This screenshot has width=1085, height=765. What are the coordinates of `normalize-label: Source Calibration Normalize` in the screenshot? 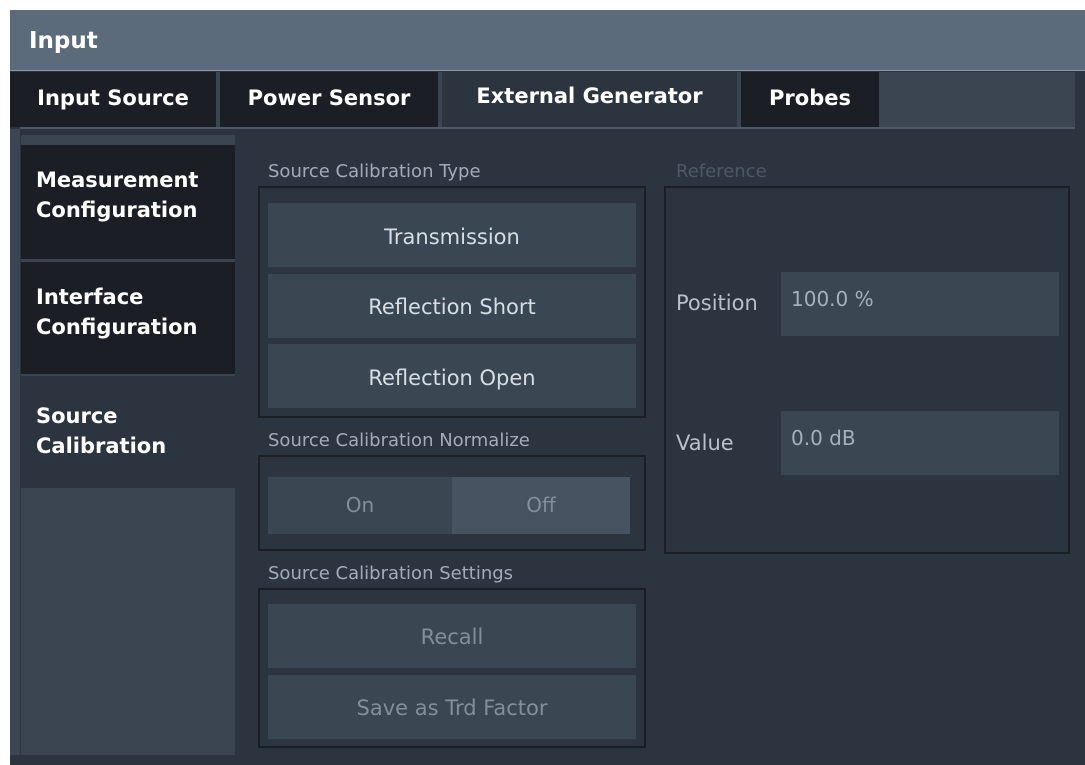 It's located at (399, 440).